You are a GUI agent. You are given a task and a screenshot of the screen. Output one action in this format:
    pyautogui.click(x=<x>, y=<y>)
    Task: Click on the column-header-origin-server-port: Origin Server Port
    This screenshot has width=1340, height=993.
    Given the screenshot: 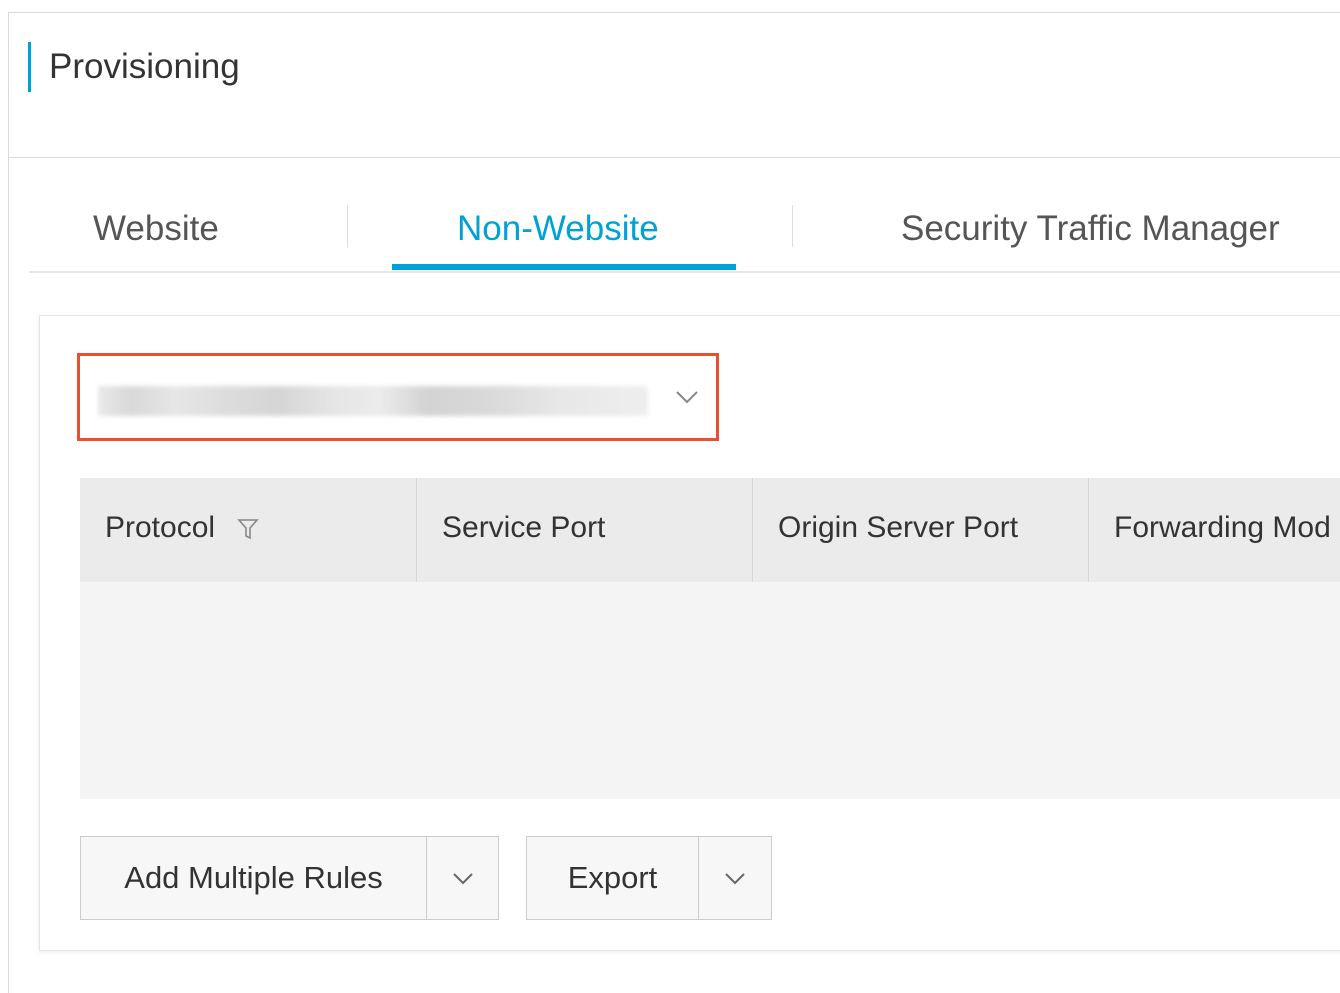 What is the action you would take?
    pyautogui.click(x=921, y=530)
    